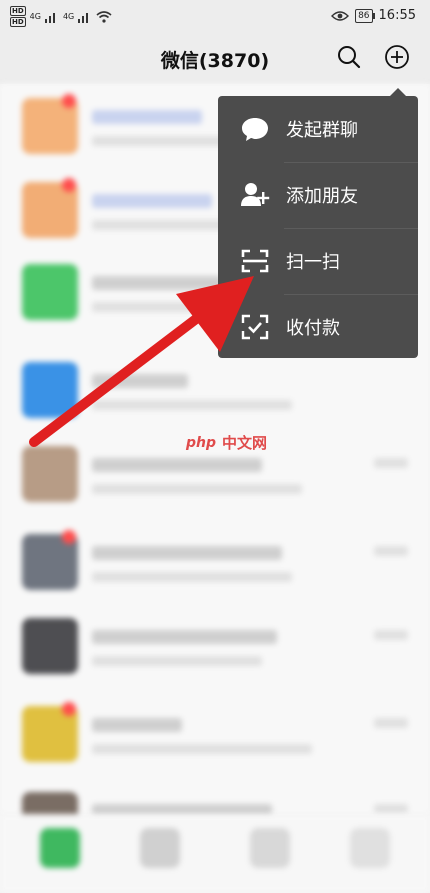 The height and width of the screenshot is (893, 430). I want to click on menu-caret, so click(398, 92).